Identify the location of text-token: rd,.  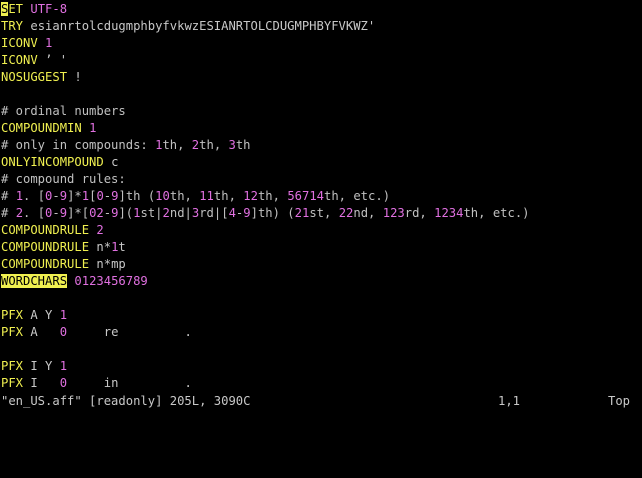
(419, 213).